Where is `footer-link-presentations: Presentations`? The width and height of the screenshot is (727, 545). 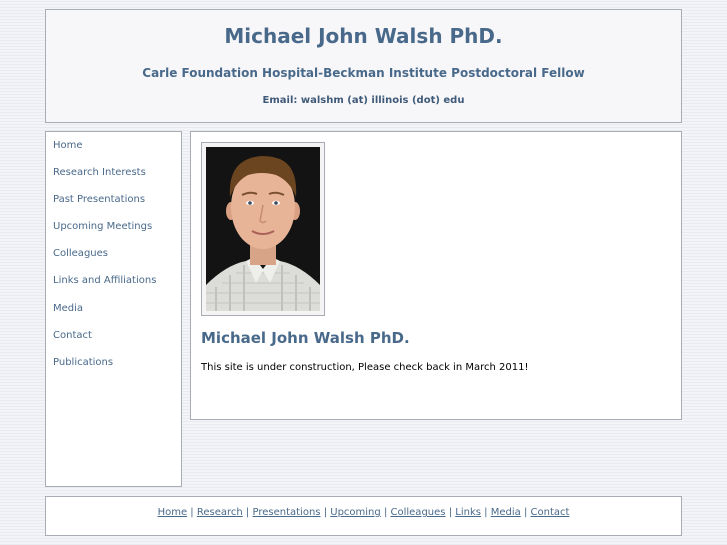
footer-link-presentations: Presentations is located at coordinates (286, 512).